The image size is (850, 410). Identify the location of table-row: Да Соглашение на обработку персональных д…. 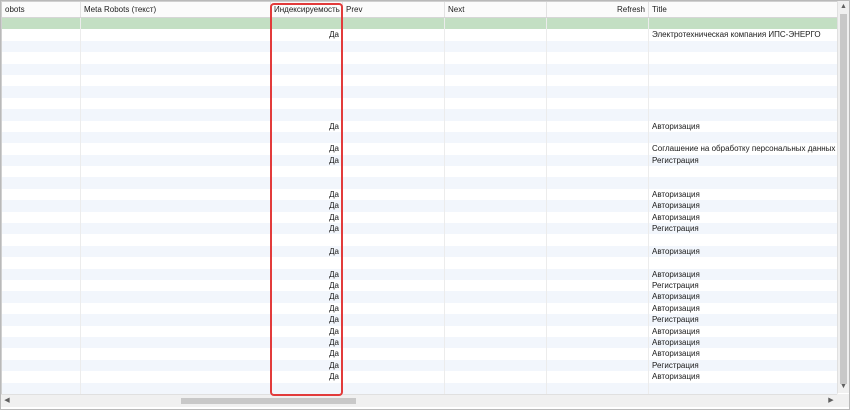
(420, 149).